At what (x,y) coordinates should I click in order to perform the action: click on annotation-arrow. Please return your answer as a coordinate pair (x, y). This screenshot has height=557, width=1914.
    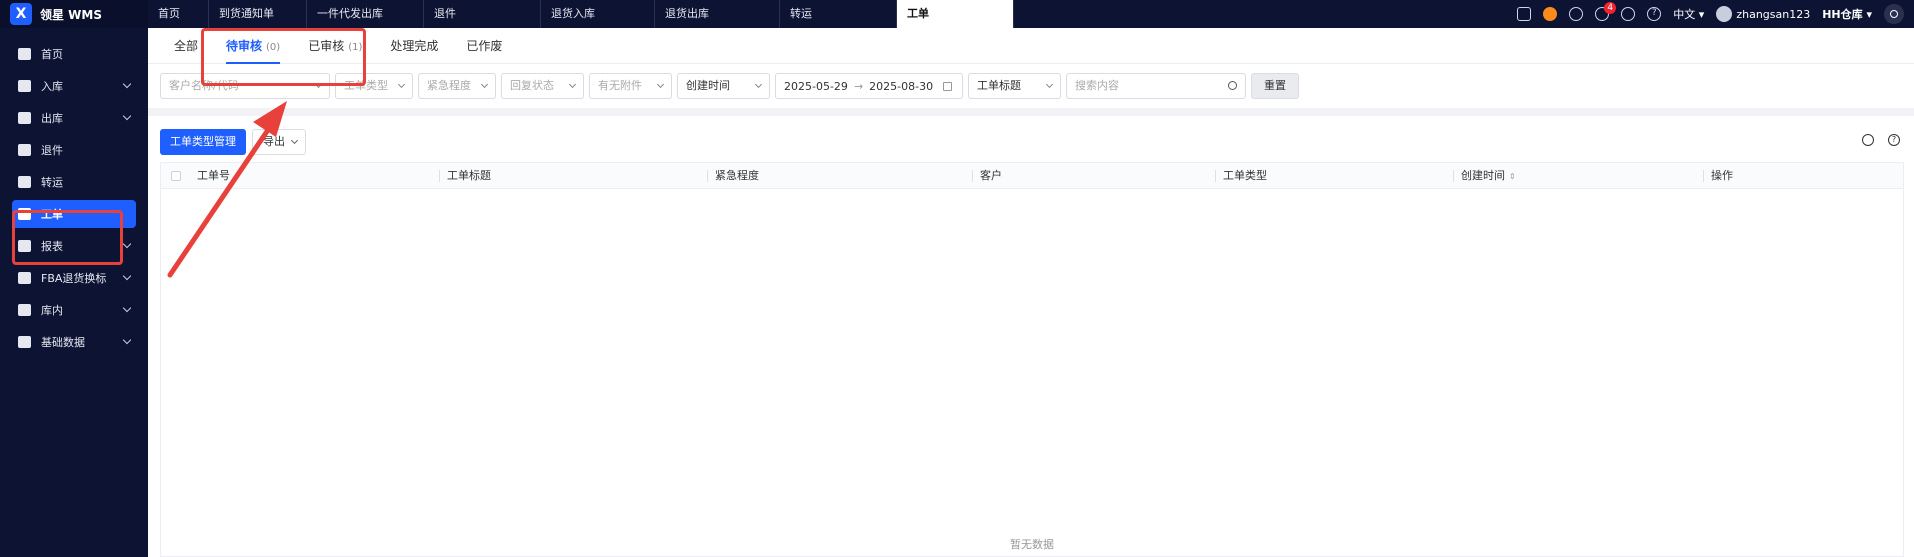
    Looking at the image, I should click on (227, 189).